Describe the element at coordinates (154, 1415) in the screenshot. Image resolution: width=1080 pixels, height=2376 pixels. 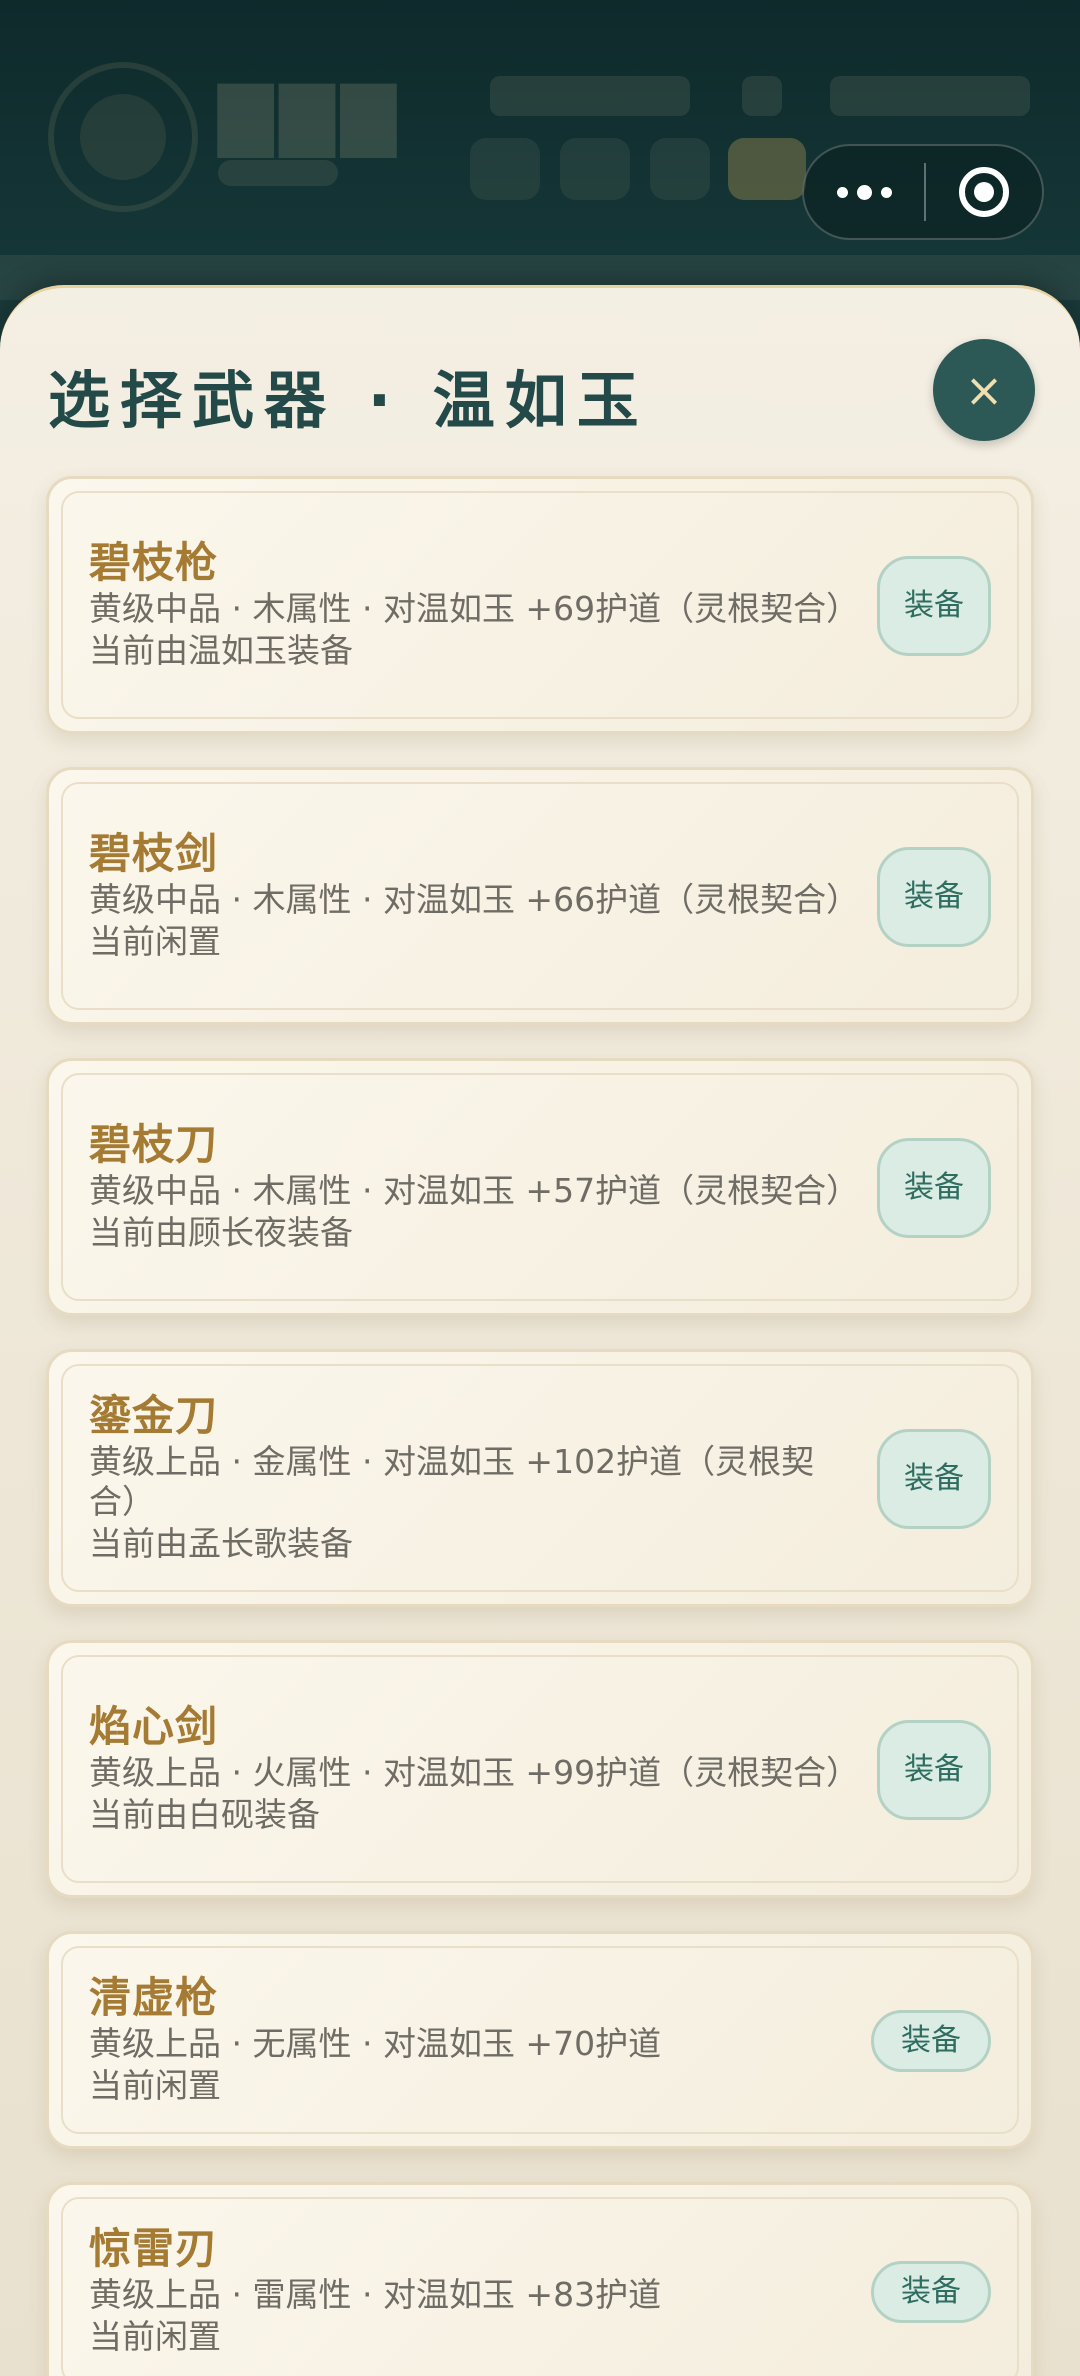
I see `weapon-name: 鎏金刀` at that location.